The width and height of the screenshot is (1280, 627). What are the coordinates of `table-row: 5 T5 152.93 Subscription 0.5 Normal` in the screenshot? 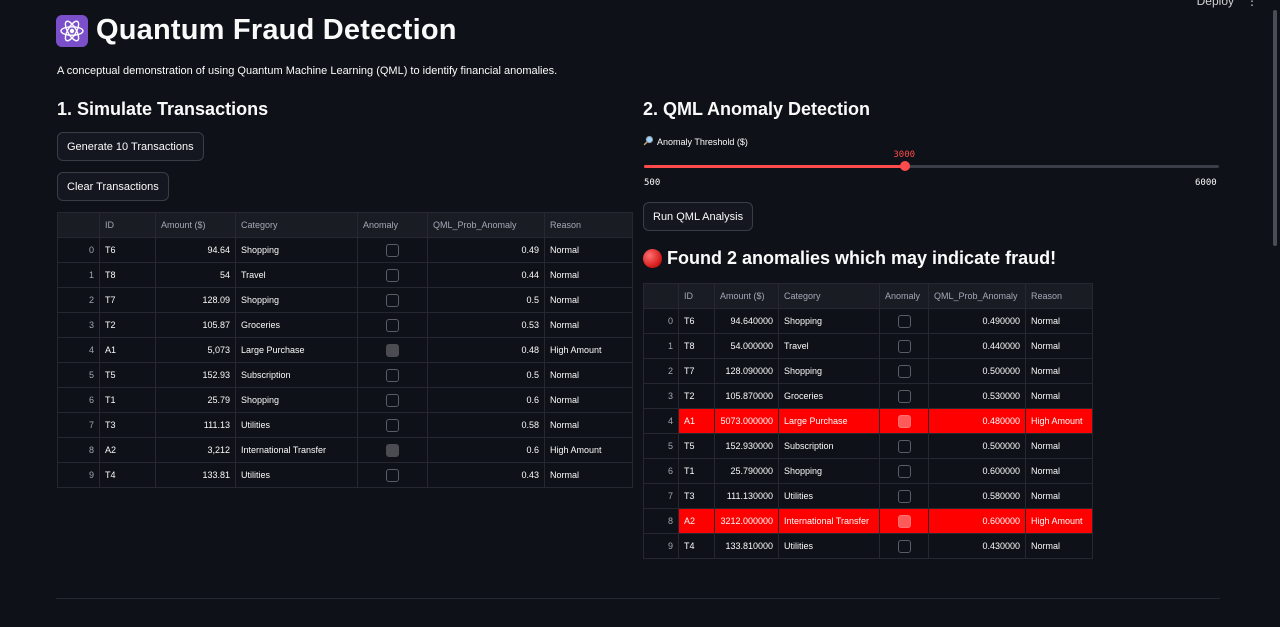 It's located at (345, 375).